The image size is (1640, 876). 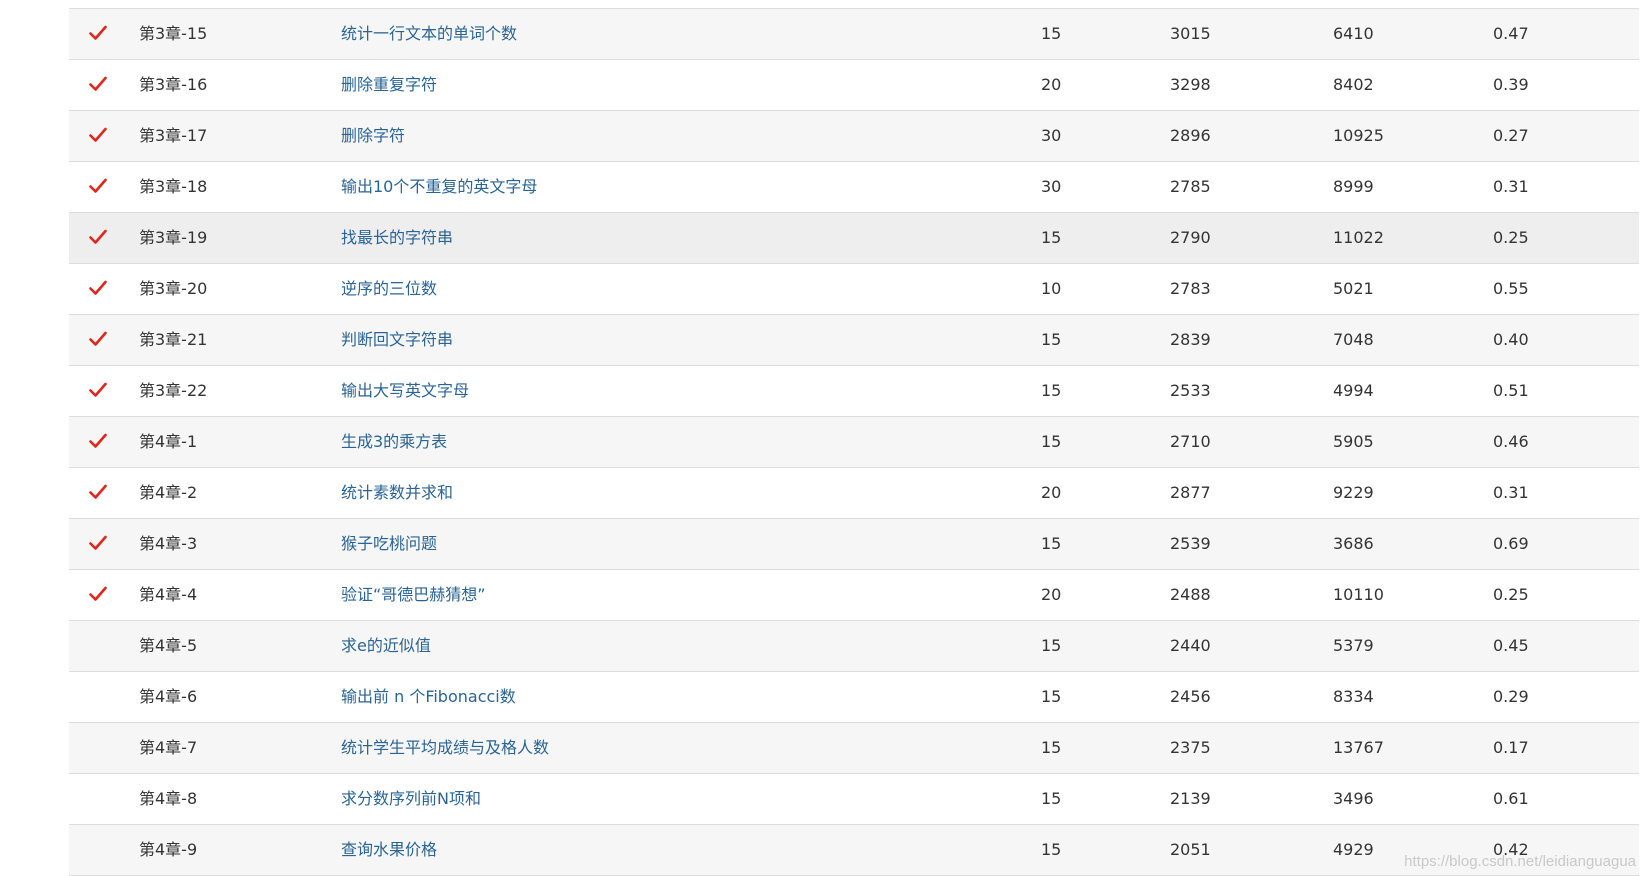 I want to click on problem-score: 15, so click(x=1051, y=339).